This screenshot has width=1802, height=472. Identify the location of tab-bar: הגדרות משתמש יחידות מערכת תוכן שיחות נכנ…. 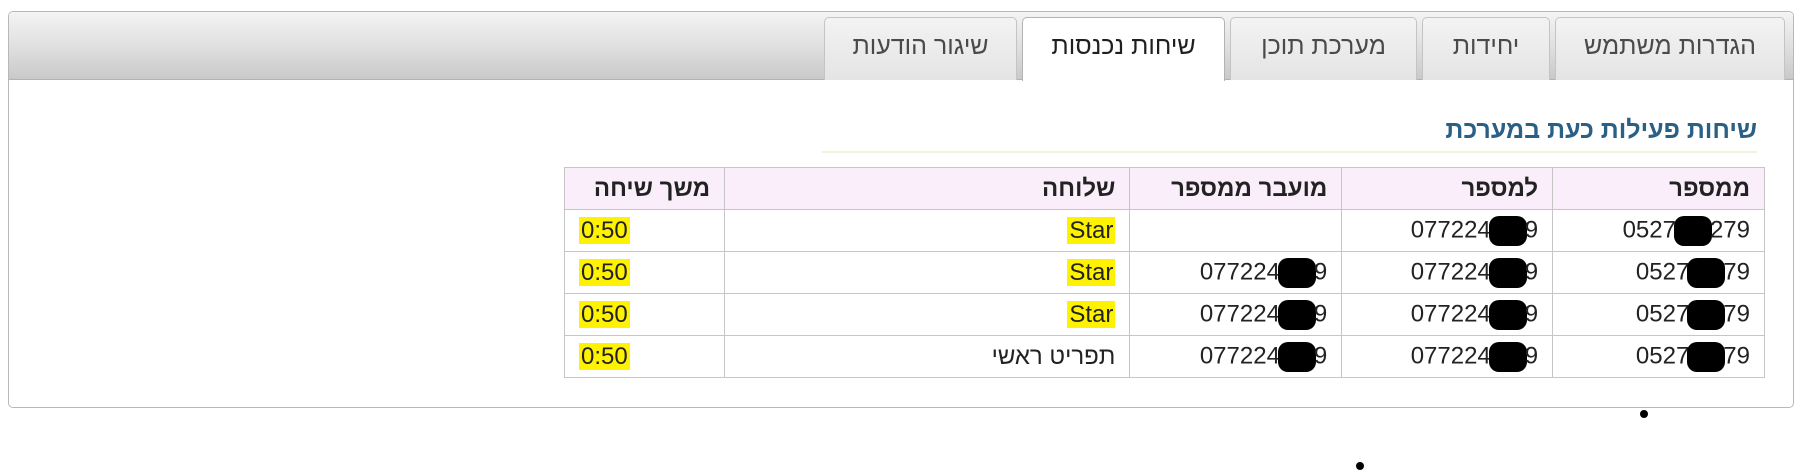
(901, 46).